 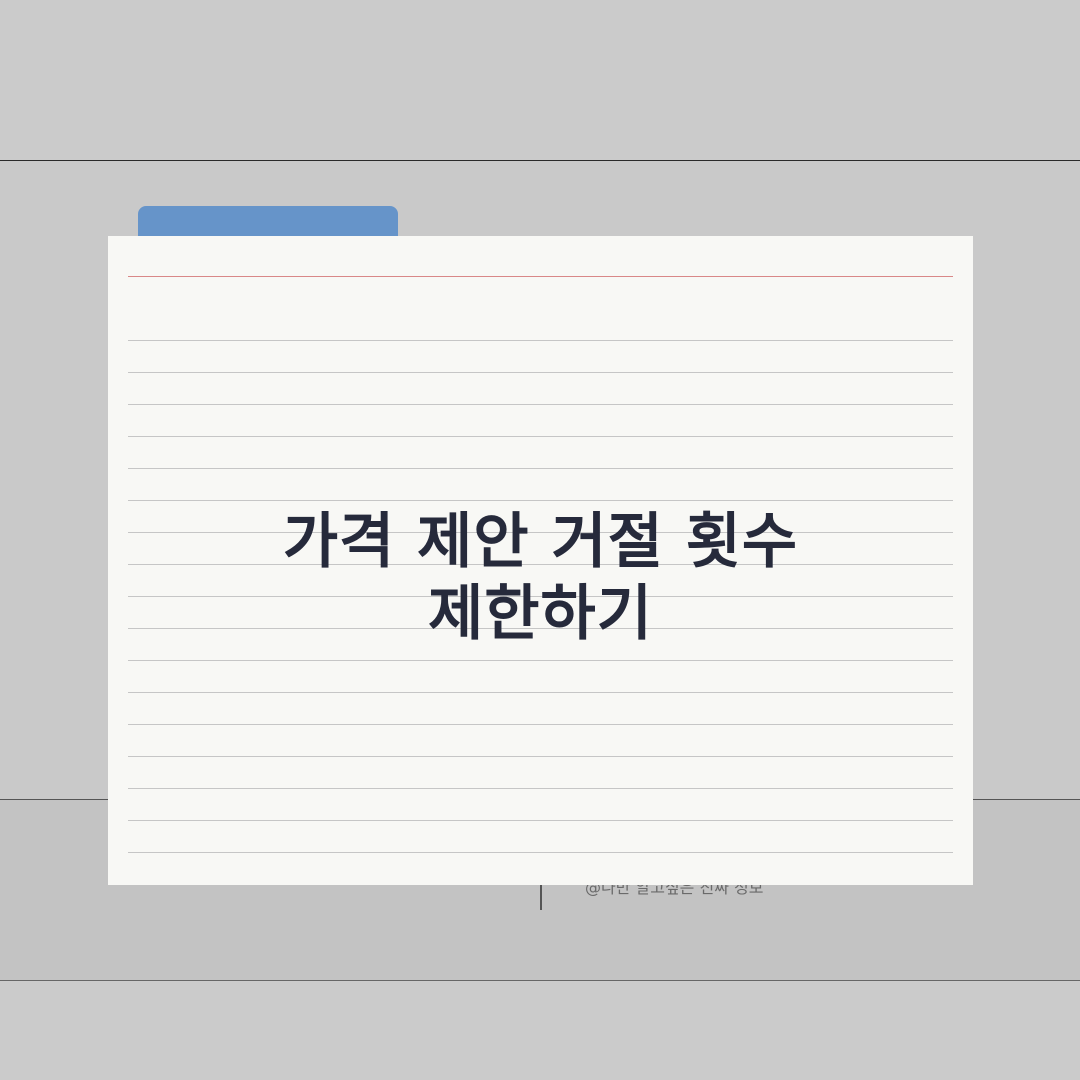 What do you see at coordinates (540, 614) in the screenshot?
I see `title-line-2: 제한하기` at bounding box center [540, 614].